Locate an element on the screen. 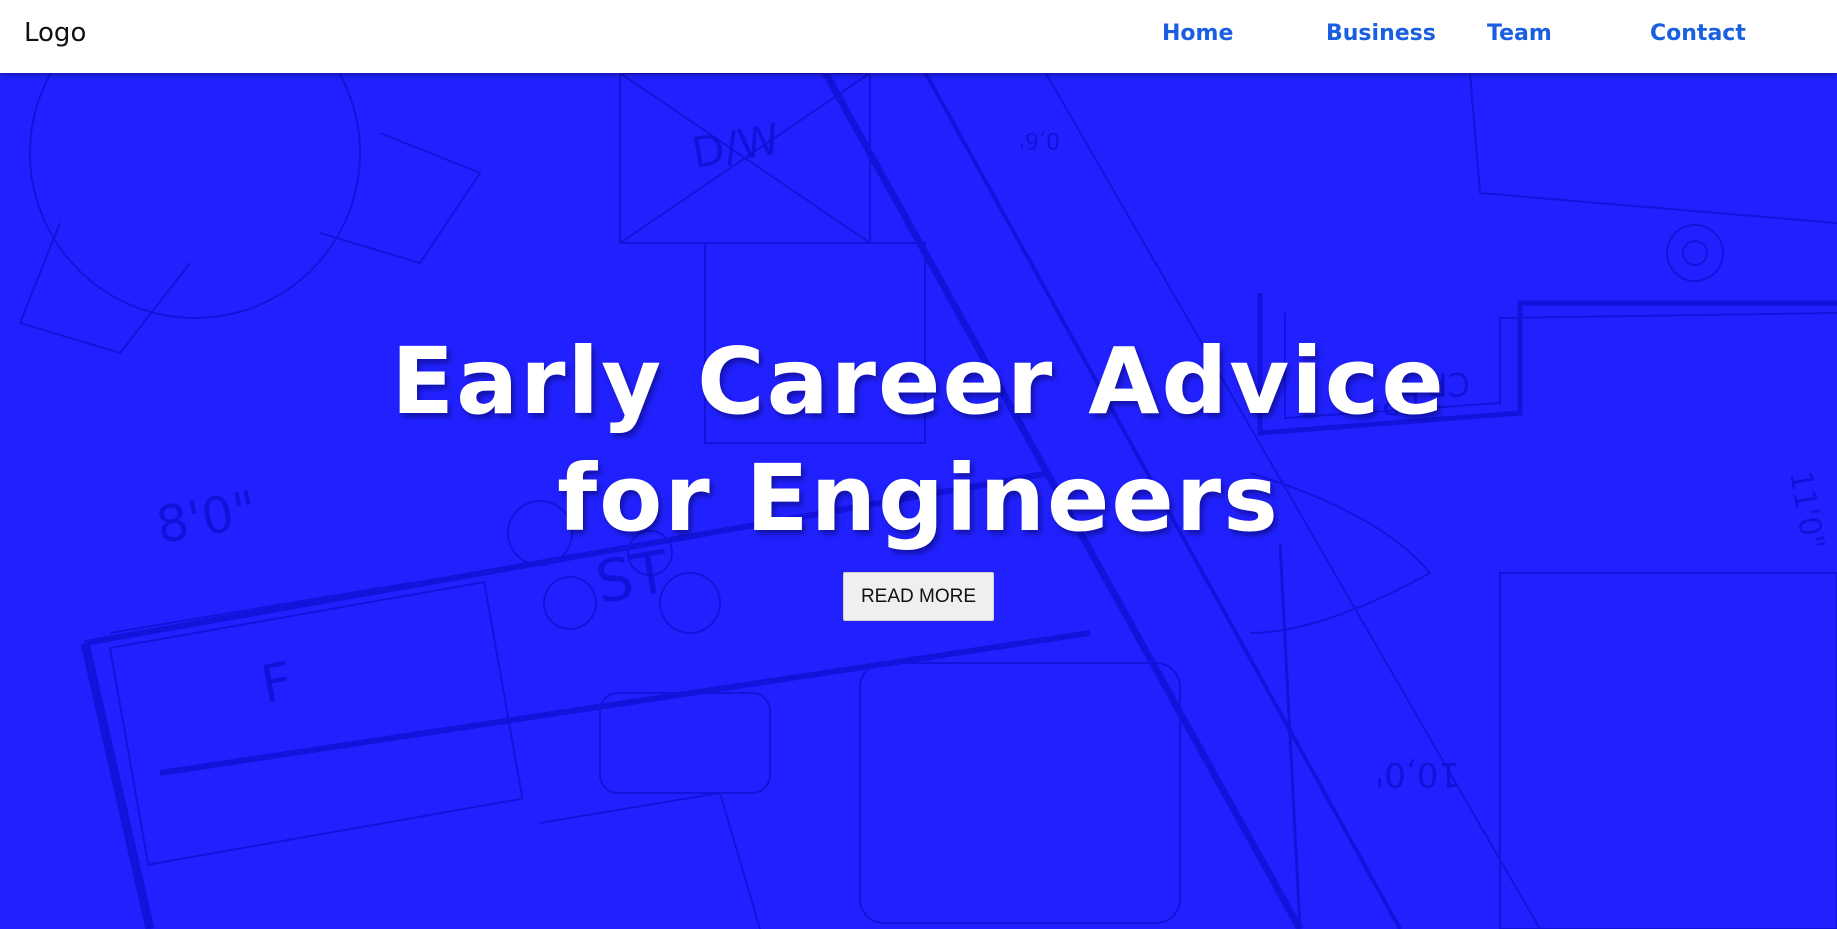 The width and height of the screenshot is (1837, 929). nav-link-contact: Contact is located at coordinates (1698, 33).